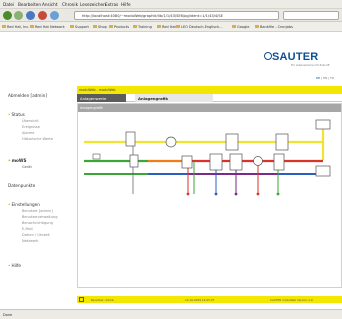 The image size is (342, 319). What do you see at coordinates (8, 4) in the screenshot?
I see `menu-file: Datei` at bounding box center [8, 4].